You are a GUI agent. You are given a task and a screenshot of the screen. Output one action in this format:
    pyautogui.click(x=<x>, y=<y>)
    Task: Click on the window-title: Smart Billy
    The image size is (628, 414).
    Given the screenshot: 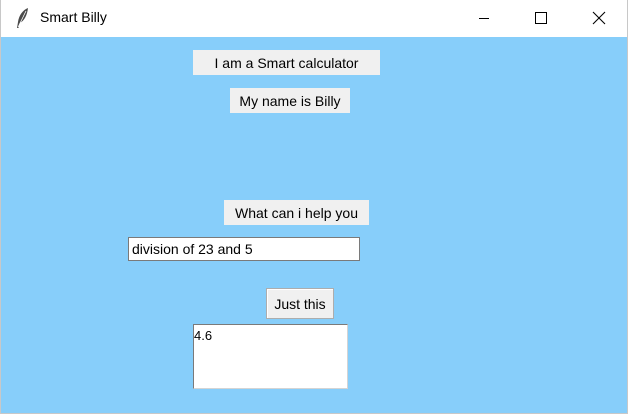 What is the action you would take?
    pyautogui.click(x=73, y=17)
    